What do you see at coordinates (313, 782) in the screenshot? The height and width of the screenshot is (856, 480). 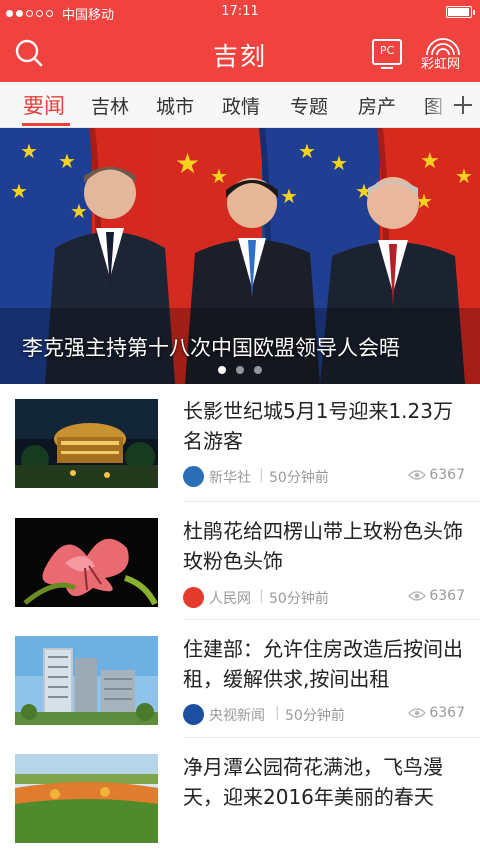 I see `news-headline: 净月潭公园荷花满池，飞鸟漫天，迎来2016年美丽的春天` at bounding box center [313, 782].